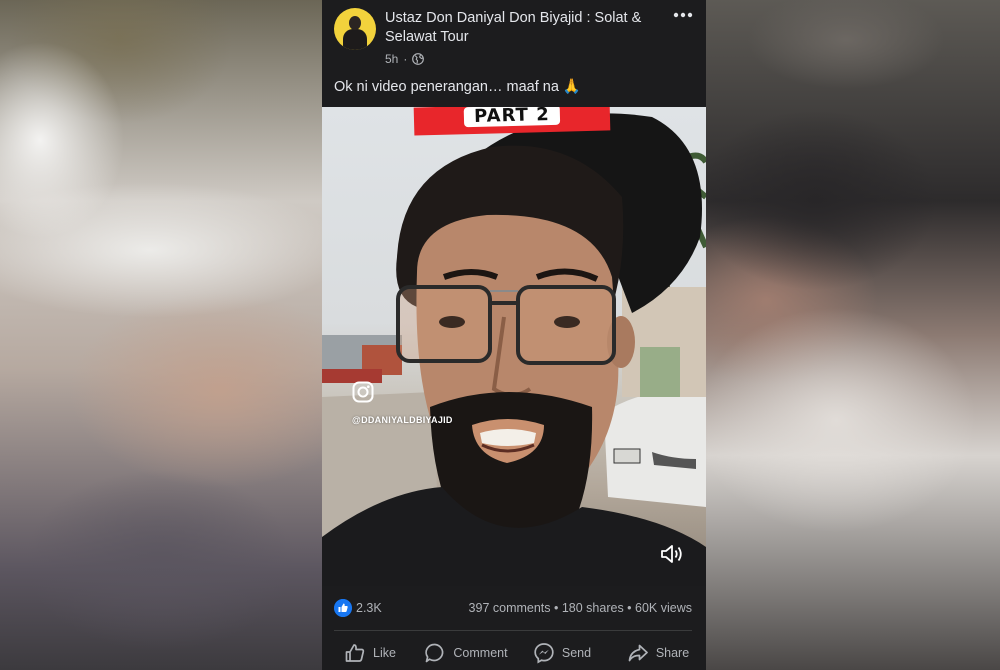  I want to click on send-label: Send, so click(576, 653).